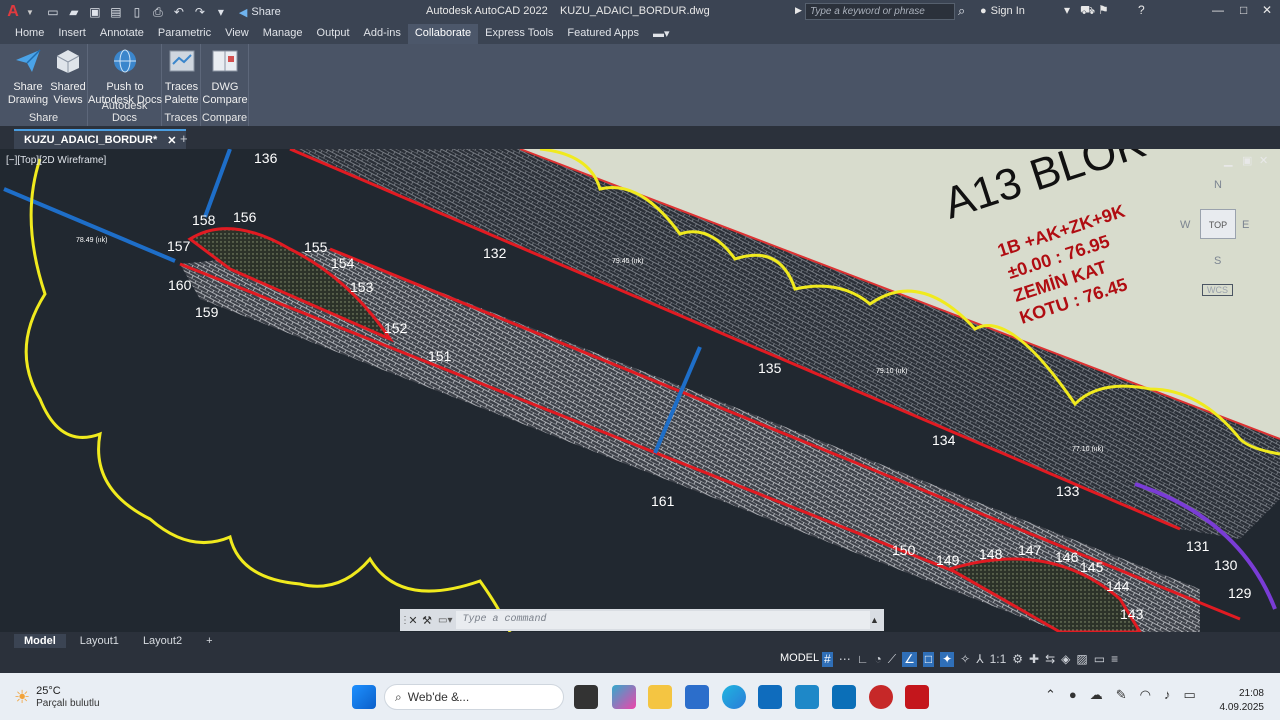 The height and width of the screenshot is (720, 1280). Describe the element at coordinates (427, 620) in the screenshot. I see `cmd-customize-icon: ⚒` at that location.